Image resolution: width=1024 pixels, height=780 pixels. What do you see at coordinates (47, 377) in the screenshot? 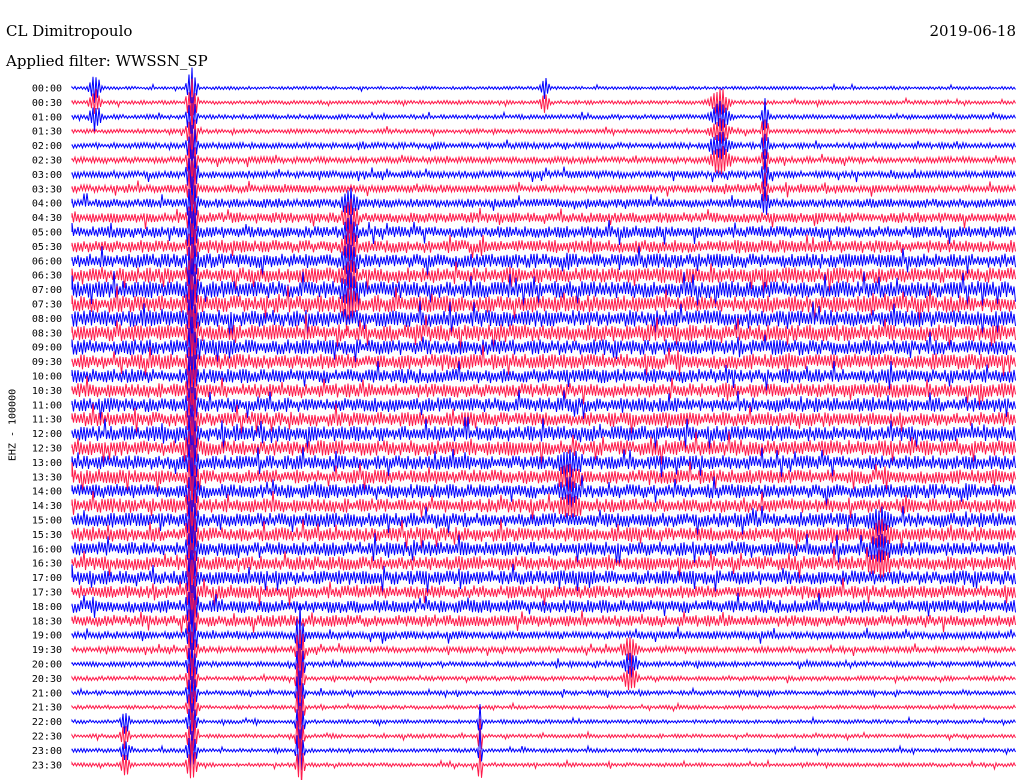
I see `tick-label: 10:00` at bounding box center [47, 377].